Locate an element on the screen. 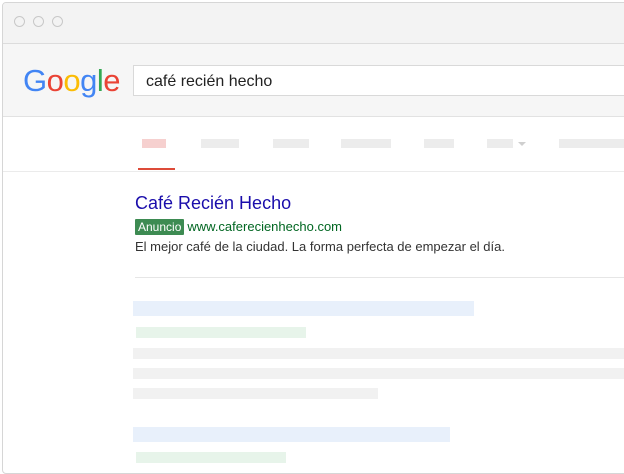 The image size is (624, 474). ad-url: www.caferecienhecho.com is located at coordinates (264, 226).